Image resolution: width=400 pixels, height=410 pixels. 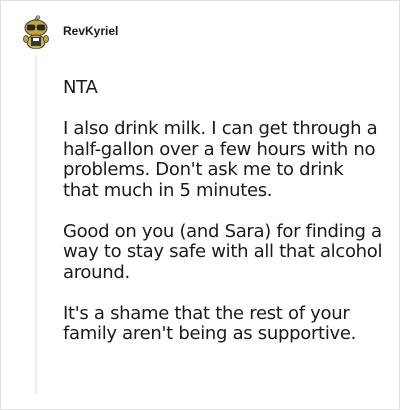 I want to click on comment-username: RevKyriel, so click(x=90, y=31).